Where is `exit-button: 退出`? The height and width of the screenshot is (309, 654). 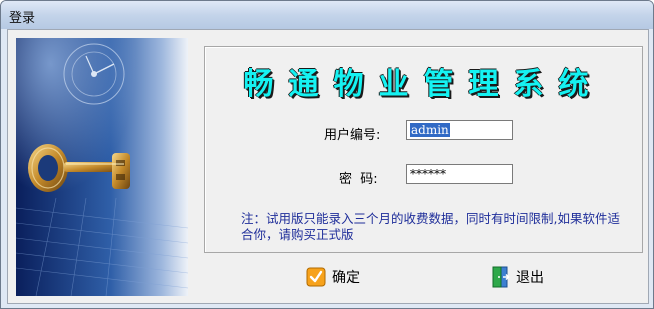 exit-button: 退出 is located at coordinates (517, 277).